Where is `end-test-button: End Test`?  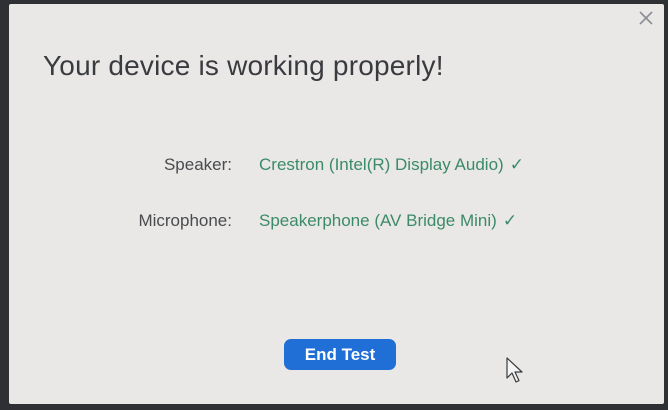
end-test-button: End Test is located at coordinates (340, 354).